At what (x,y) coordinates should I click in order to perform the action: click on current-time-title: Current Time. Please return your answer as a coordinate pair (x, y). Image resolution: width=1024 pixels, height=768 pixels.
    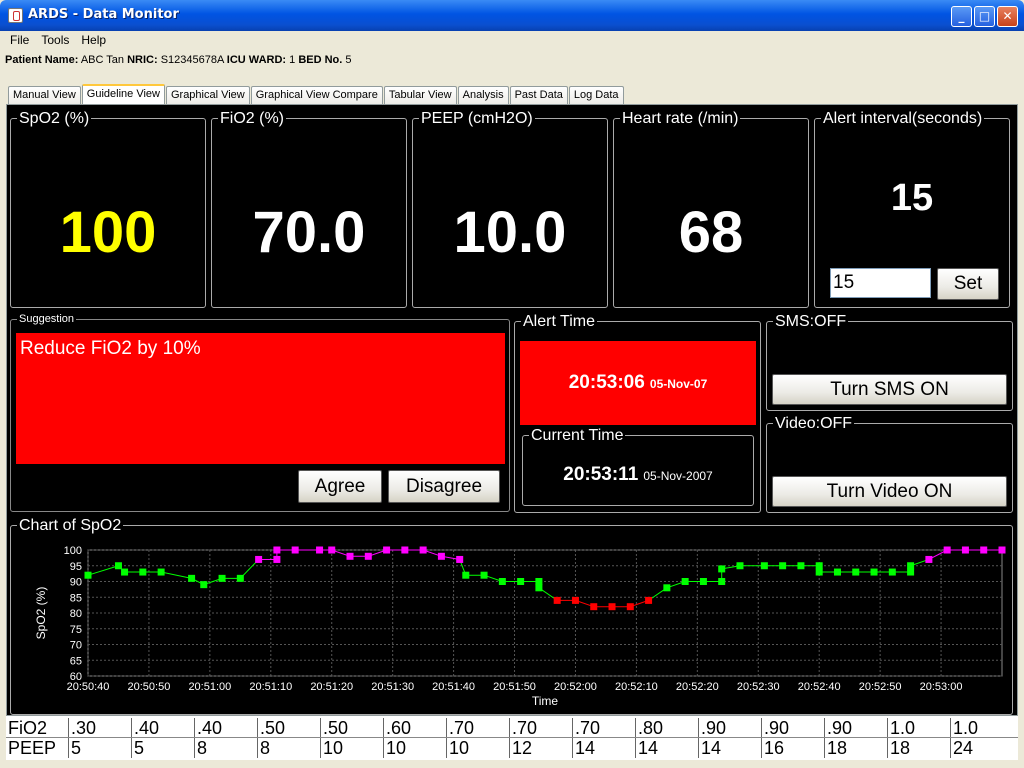
    Looking at the image, I should click on (577, 436).